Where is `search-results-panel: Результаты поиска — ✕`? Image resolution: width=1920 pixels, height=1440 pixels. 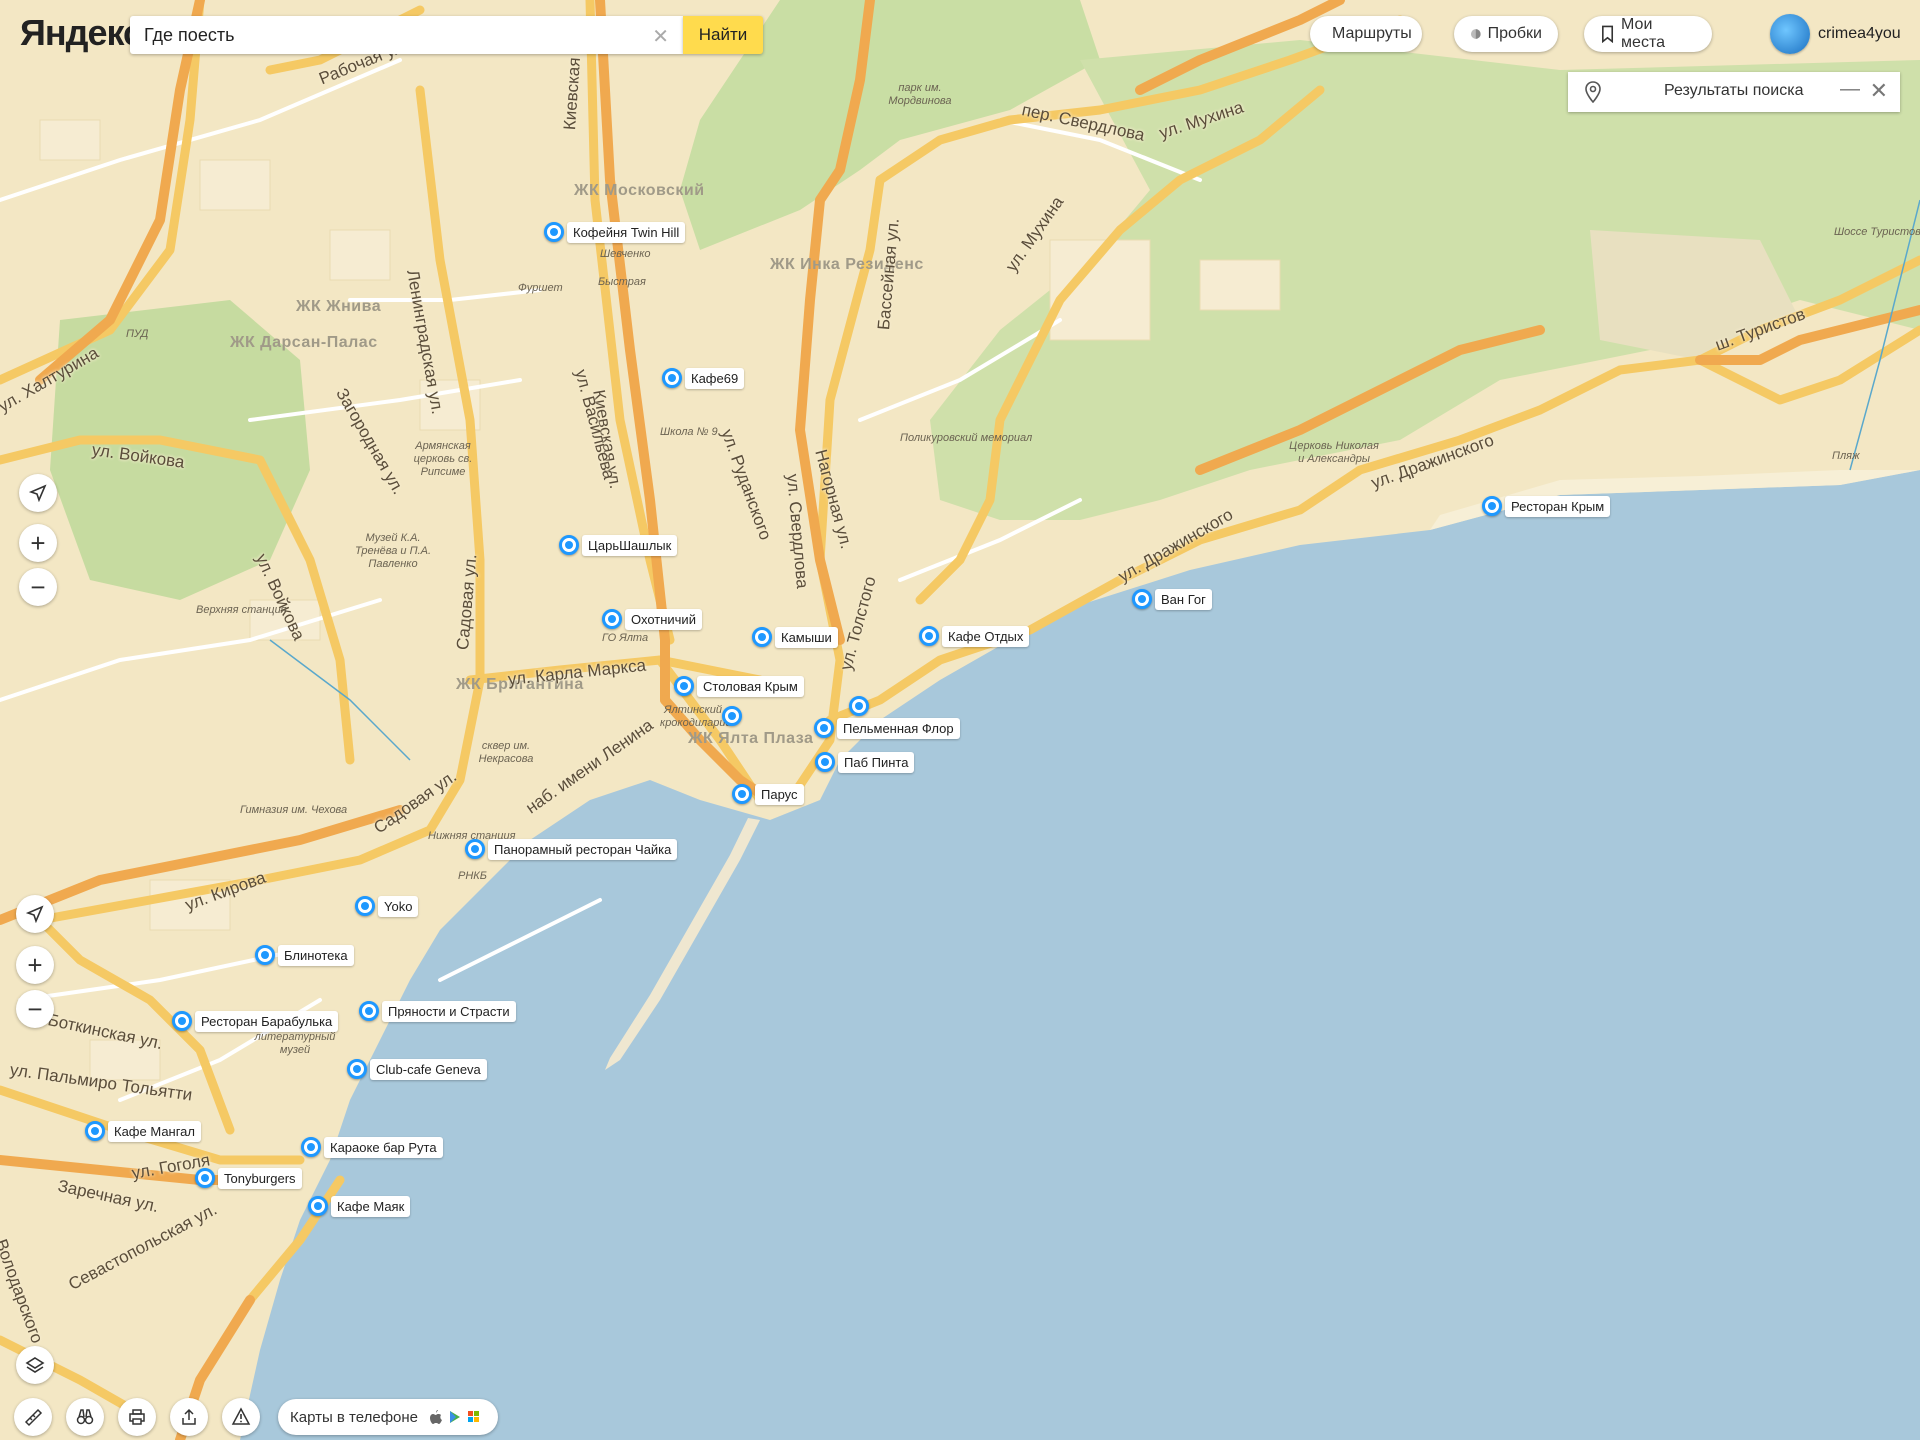
search-results-panel: Результаты поиска — ✕ is located at coordinates (1734, 92).